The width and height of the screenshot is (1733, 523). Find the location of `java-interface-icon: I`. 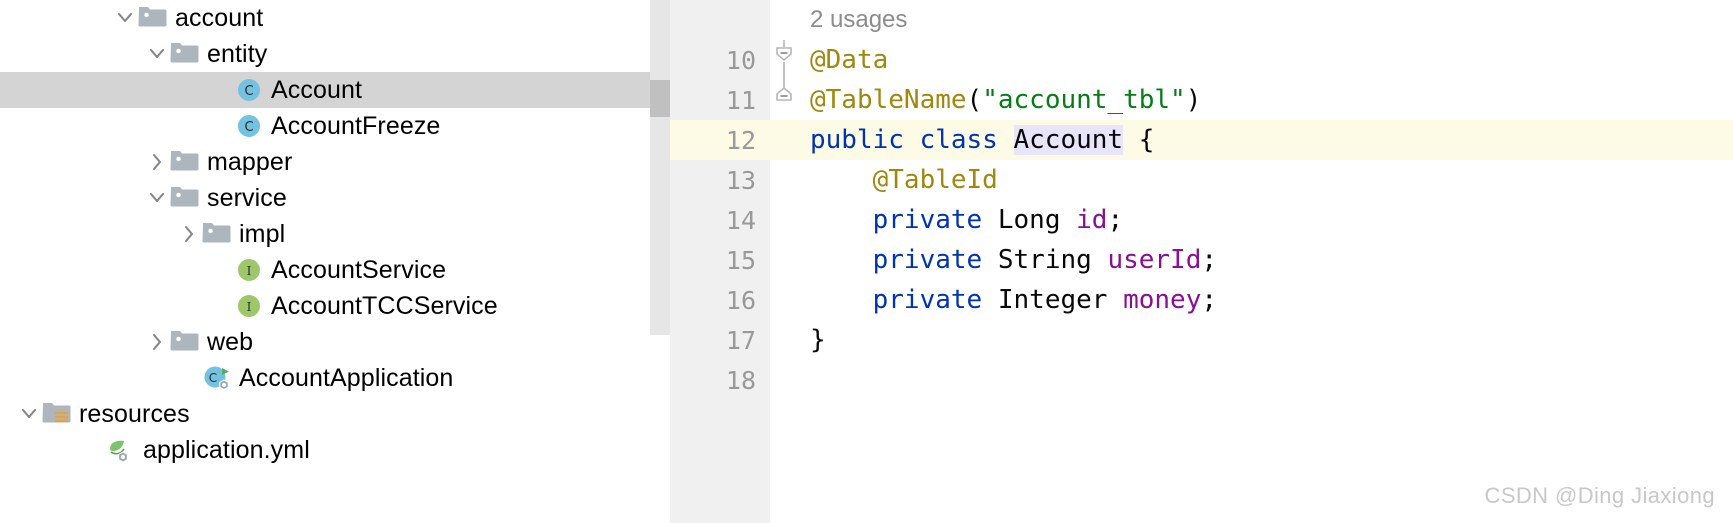

java-interface-icon: I is located at coordinates (249, 270).